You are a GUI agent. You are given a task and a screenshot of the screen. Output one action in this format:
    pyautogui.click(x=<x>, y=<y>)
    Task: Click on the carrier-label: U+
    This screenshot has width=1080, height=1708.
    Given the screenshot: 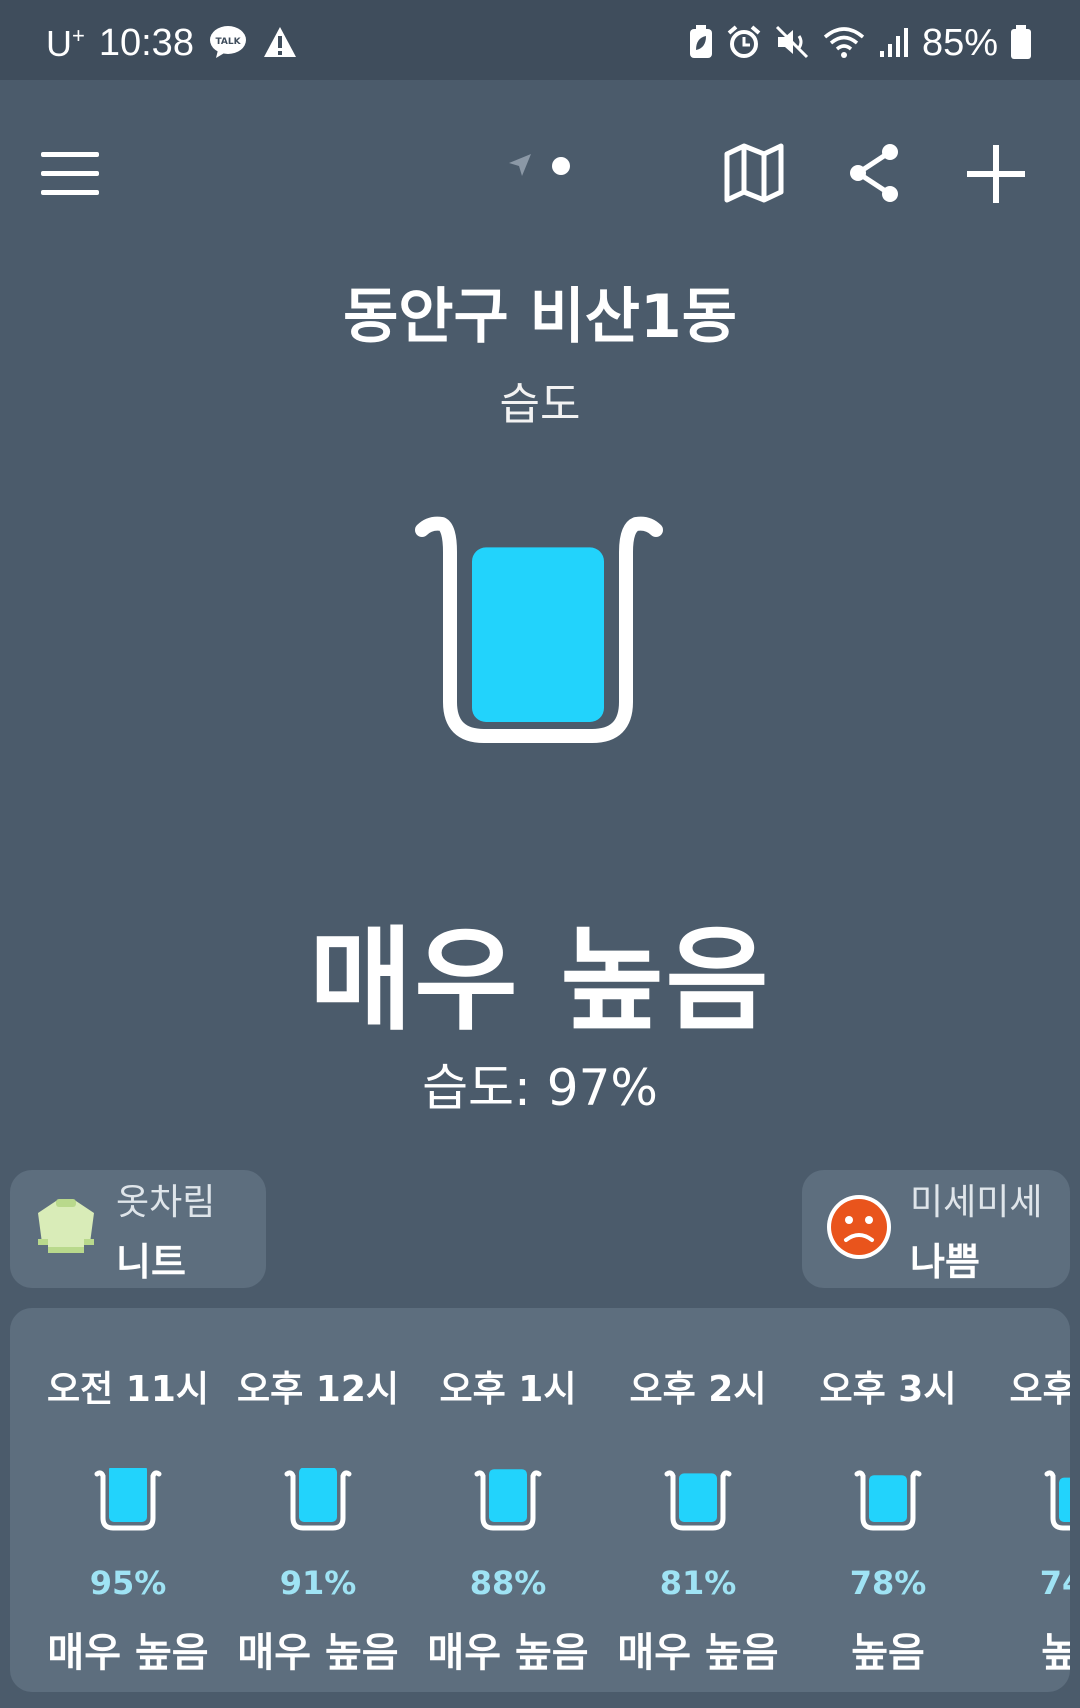 What is the action you would take?
    pyautogui.click(x=65, y=43)
    